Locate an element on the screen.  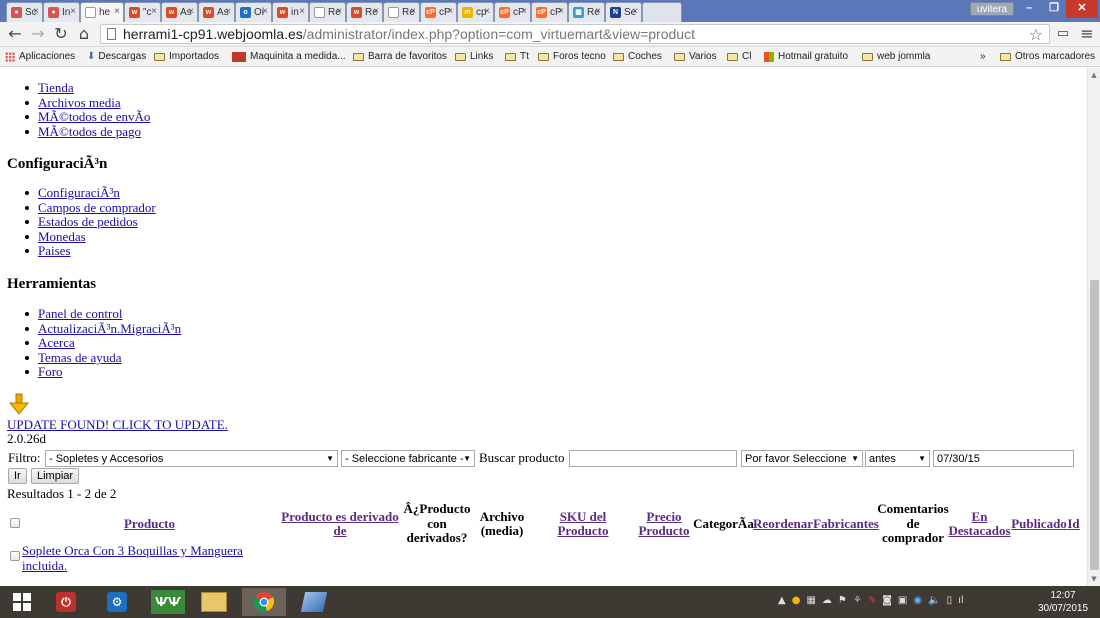
reload-icon: ↻ is located at coordinates (61, 34).